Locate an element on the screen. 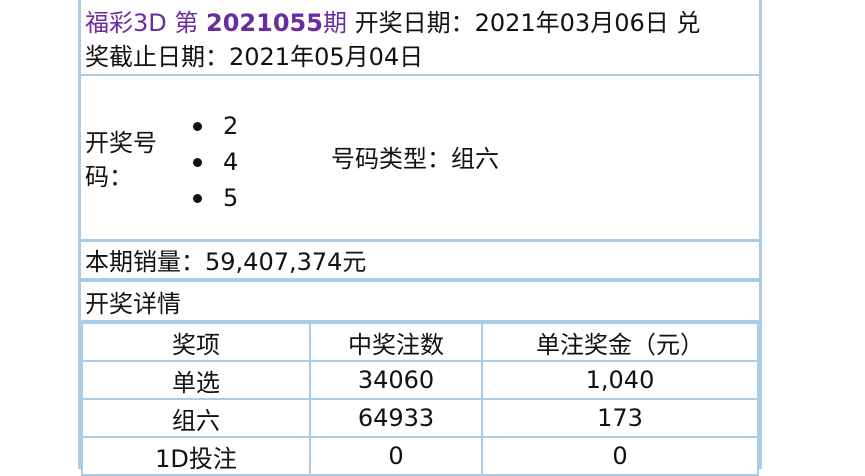 The image size is (865, 476). number-type-label: 号码类型： is located at coordinates (391, 159).